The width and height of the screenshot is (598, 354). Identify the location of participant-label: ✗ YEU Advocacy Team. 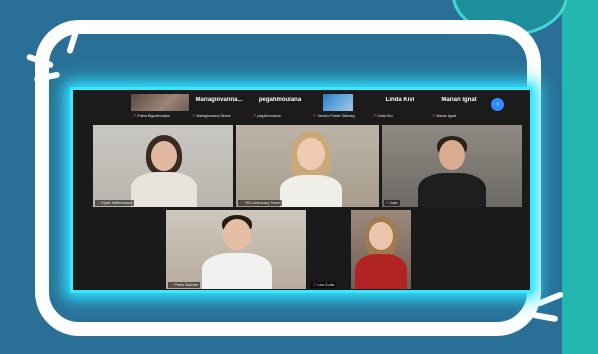
(260, 203).